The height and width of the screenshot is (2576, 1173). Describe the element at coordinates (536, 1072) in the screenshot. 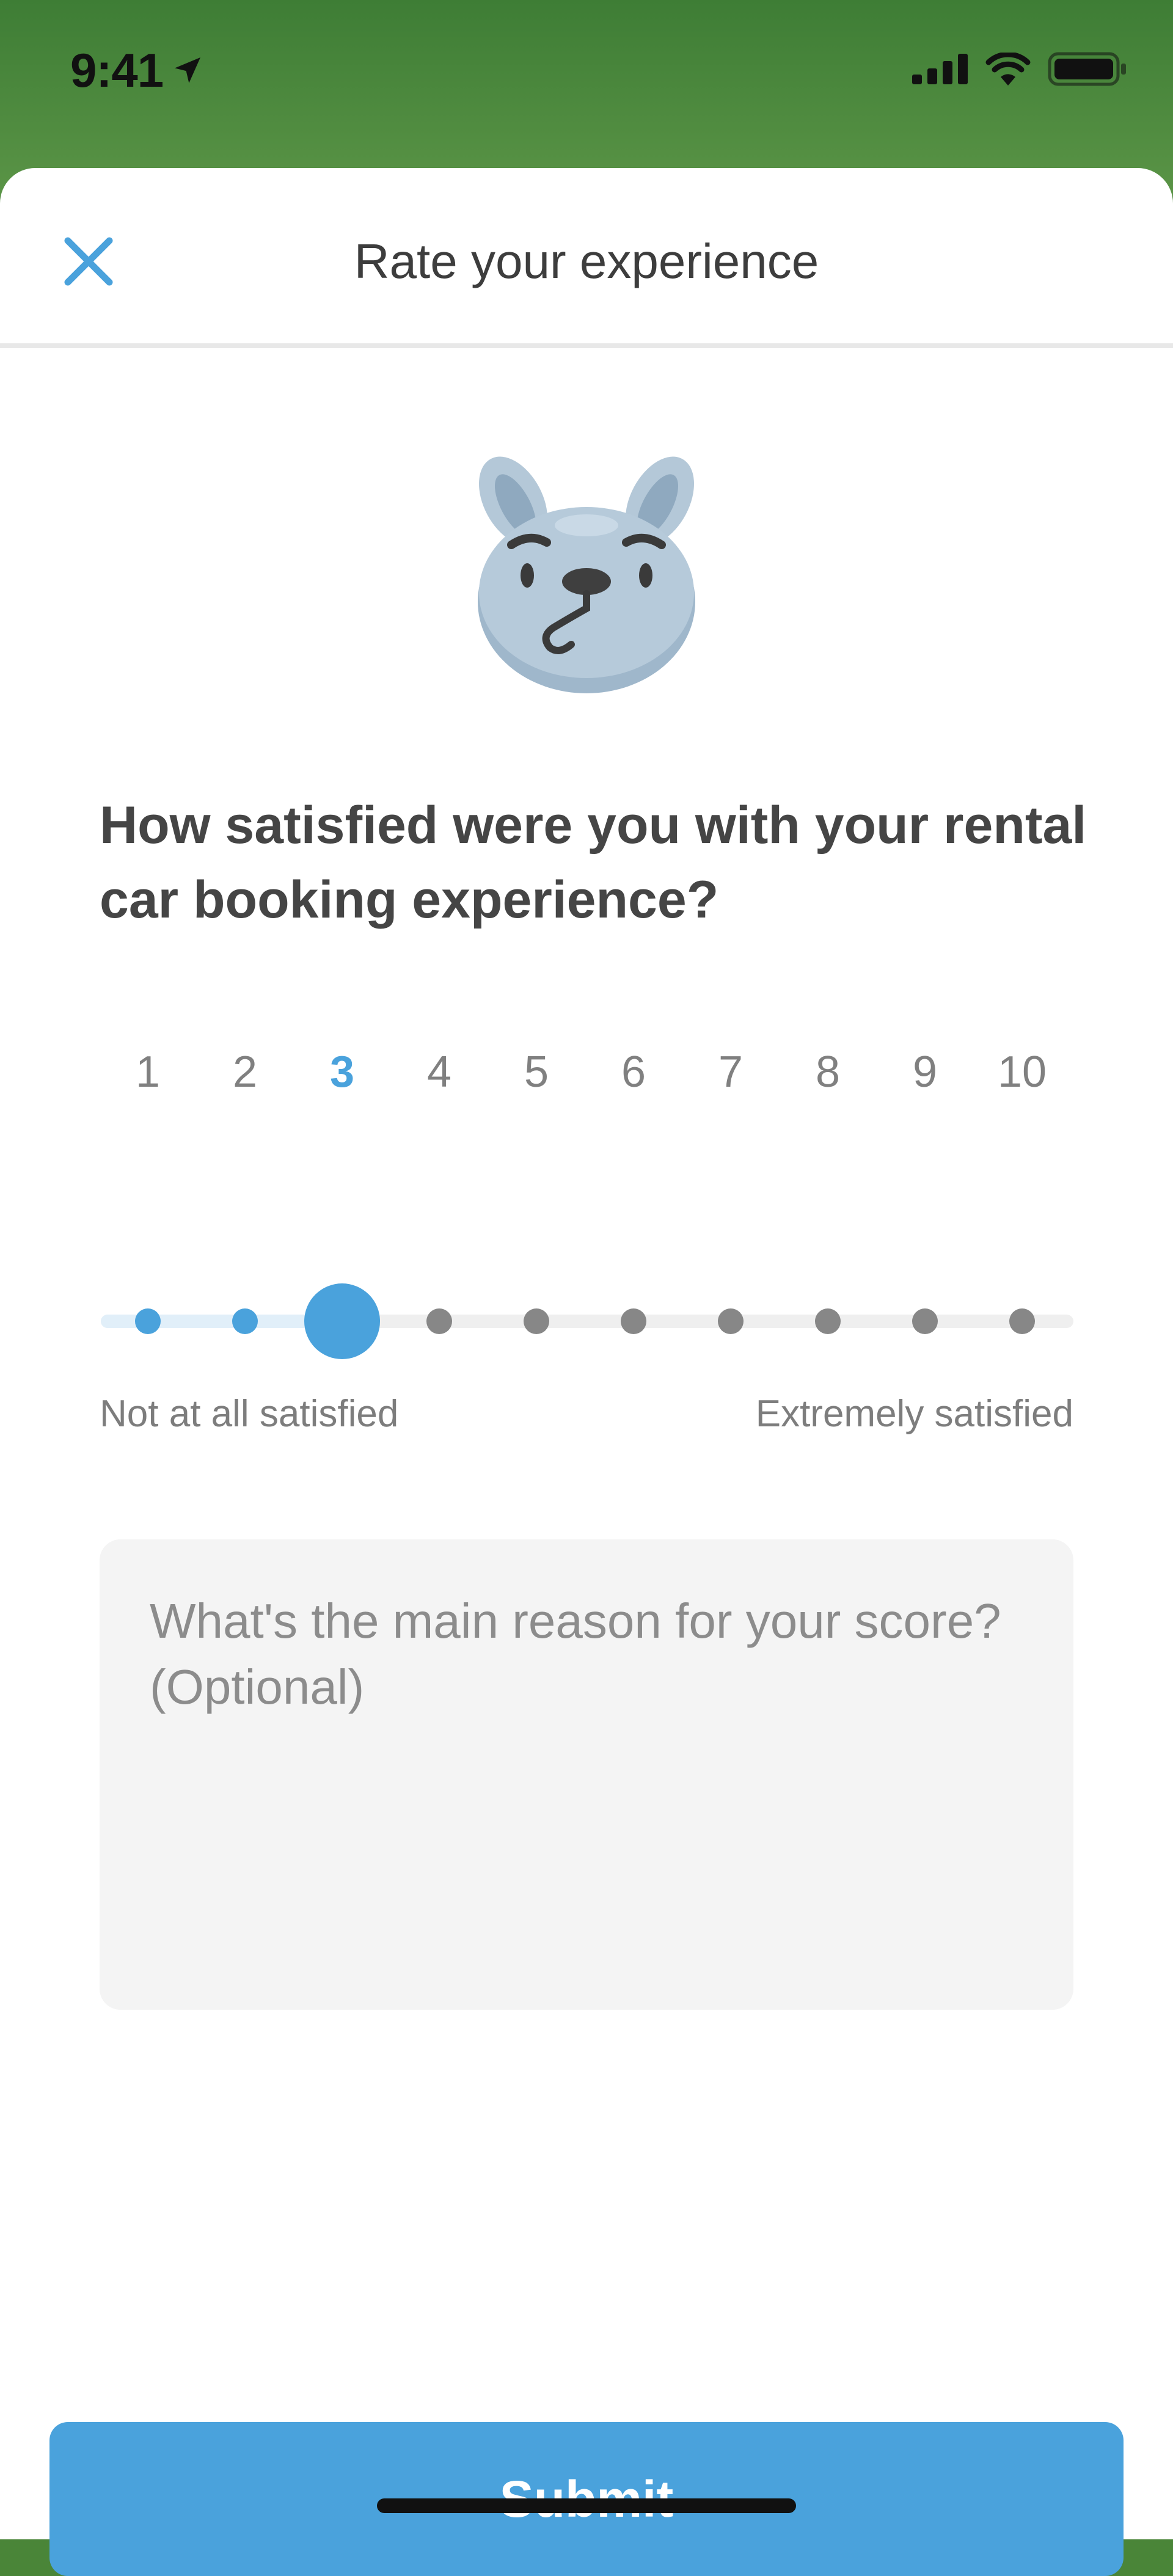

I see `rating-option-5: 5` at that location.